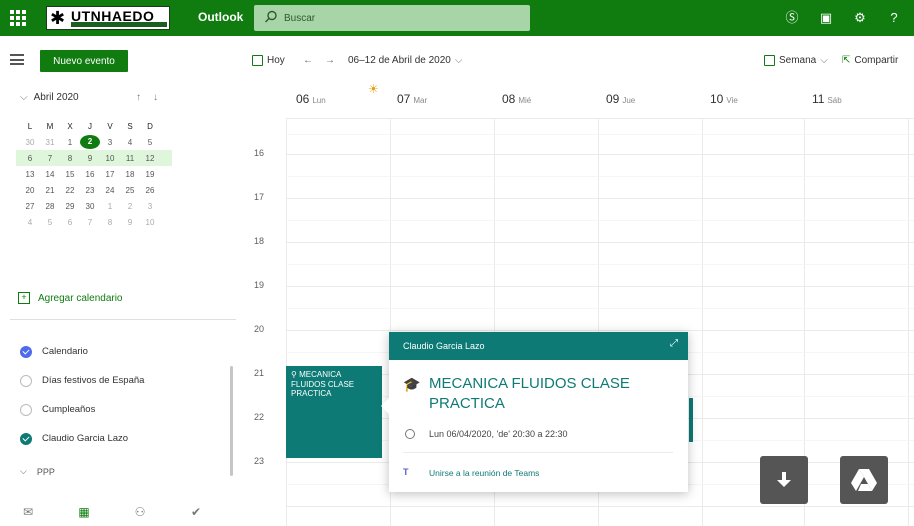 The image size is (914, 526). Describe the element at coordinates (82, 409) in the screenshot. I see `calendar-item-birthdays: Cumpleaños` at that location.